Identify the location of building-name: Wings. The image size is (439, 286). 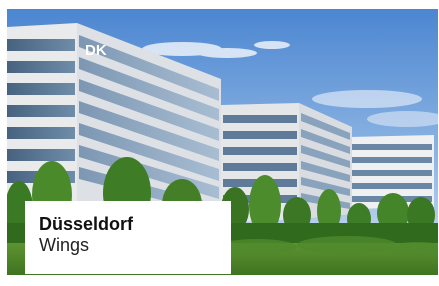
(64, 245).